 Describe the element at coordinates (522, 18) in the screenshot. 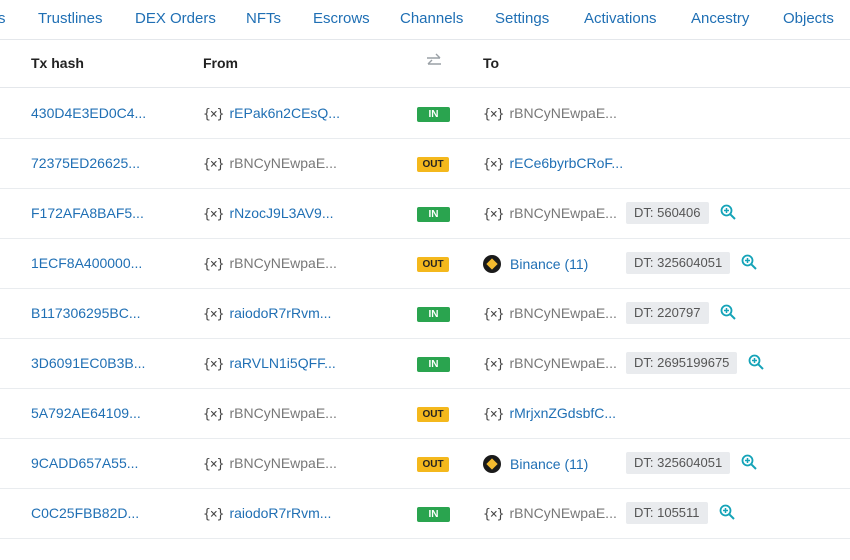

I see `tab-settings: Settings` at that location.